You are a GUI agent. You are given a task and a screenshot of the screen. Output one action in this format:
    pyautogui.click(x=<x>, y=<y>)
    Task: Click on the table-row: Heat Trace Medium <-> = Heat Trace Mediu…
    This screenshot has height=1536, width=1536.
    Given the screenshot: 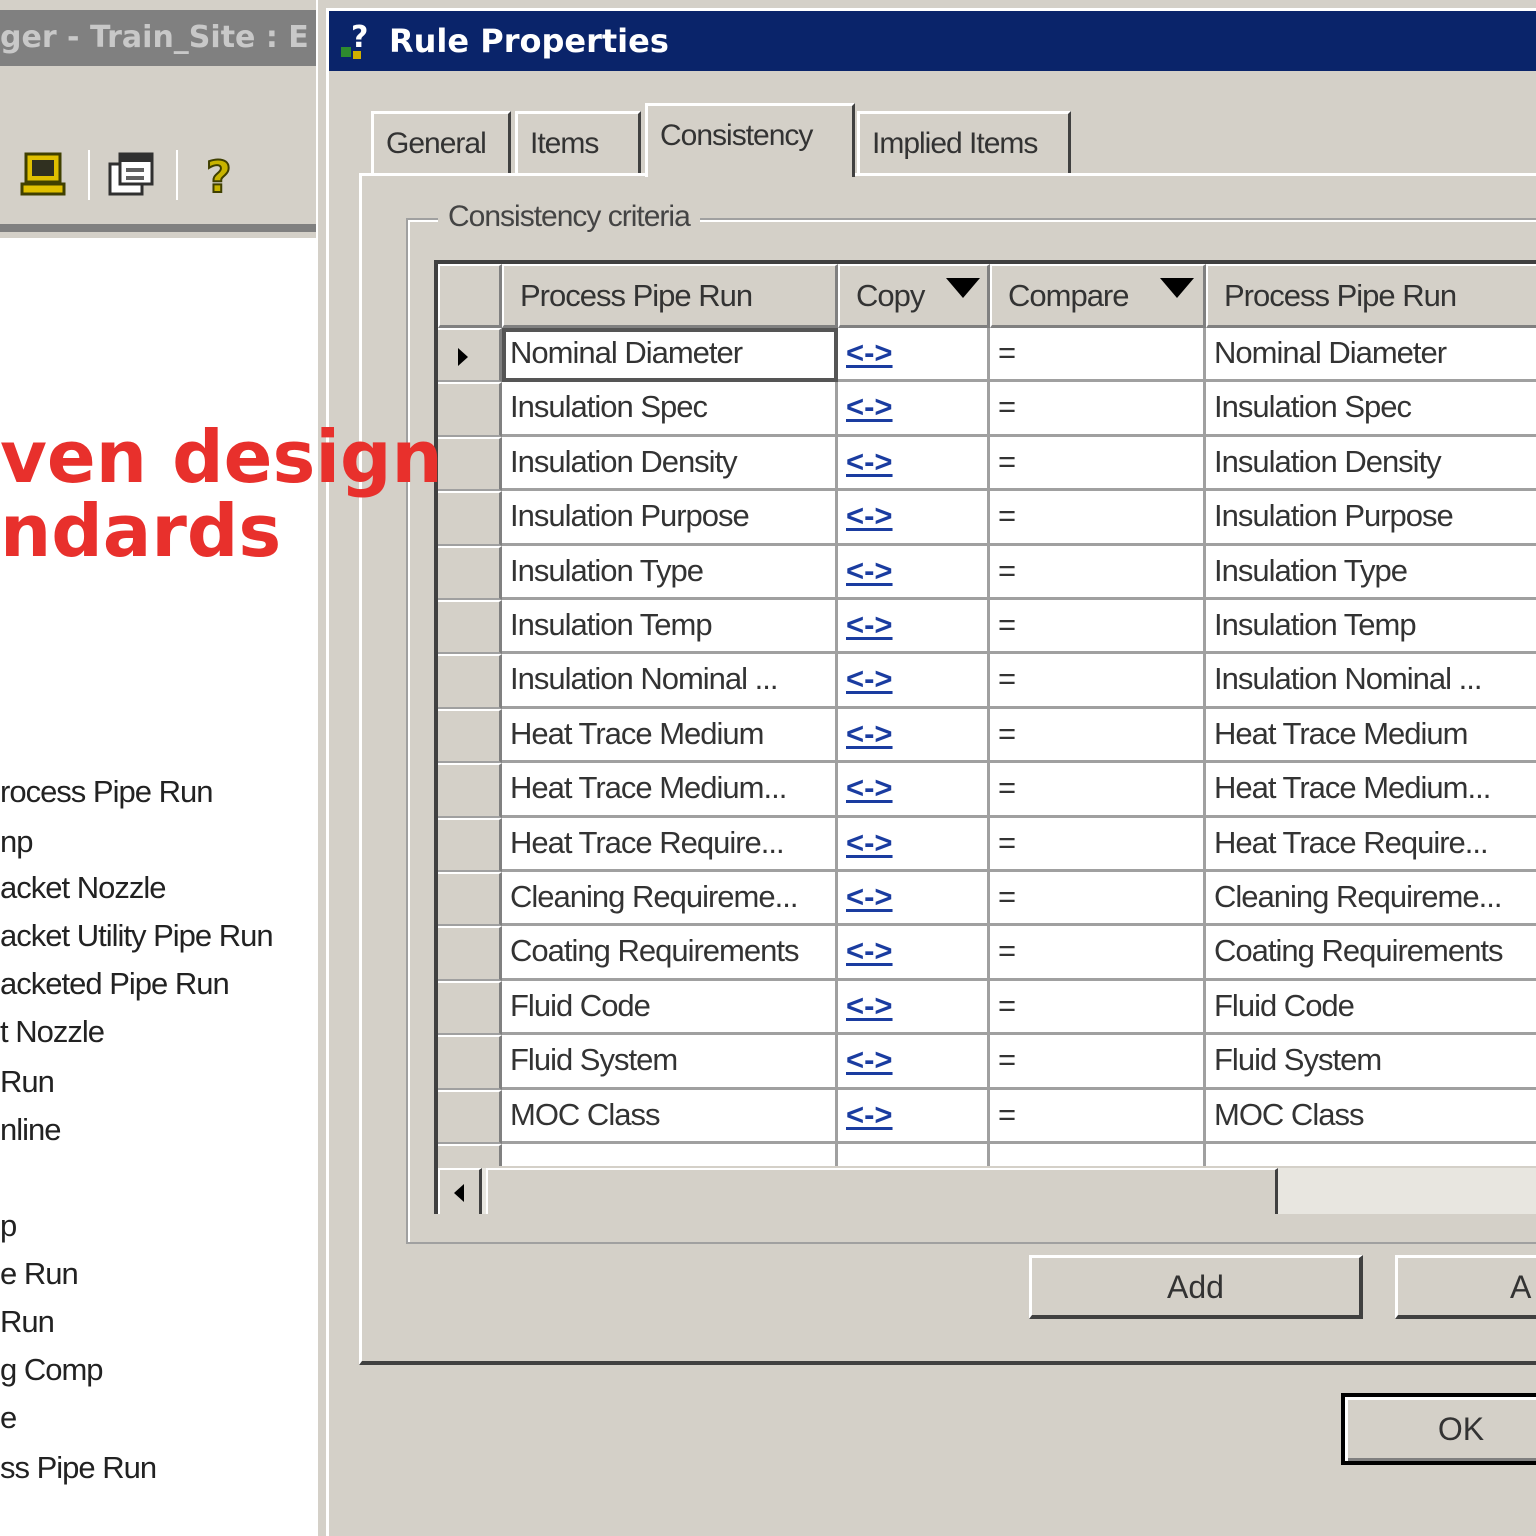 What is the action you would take?
    pyautogui.click(x=987, y=736)
    